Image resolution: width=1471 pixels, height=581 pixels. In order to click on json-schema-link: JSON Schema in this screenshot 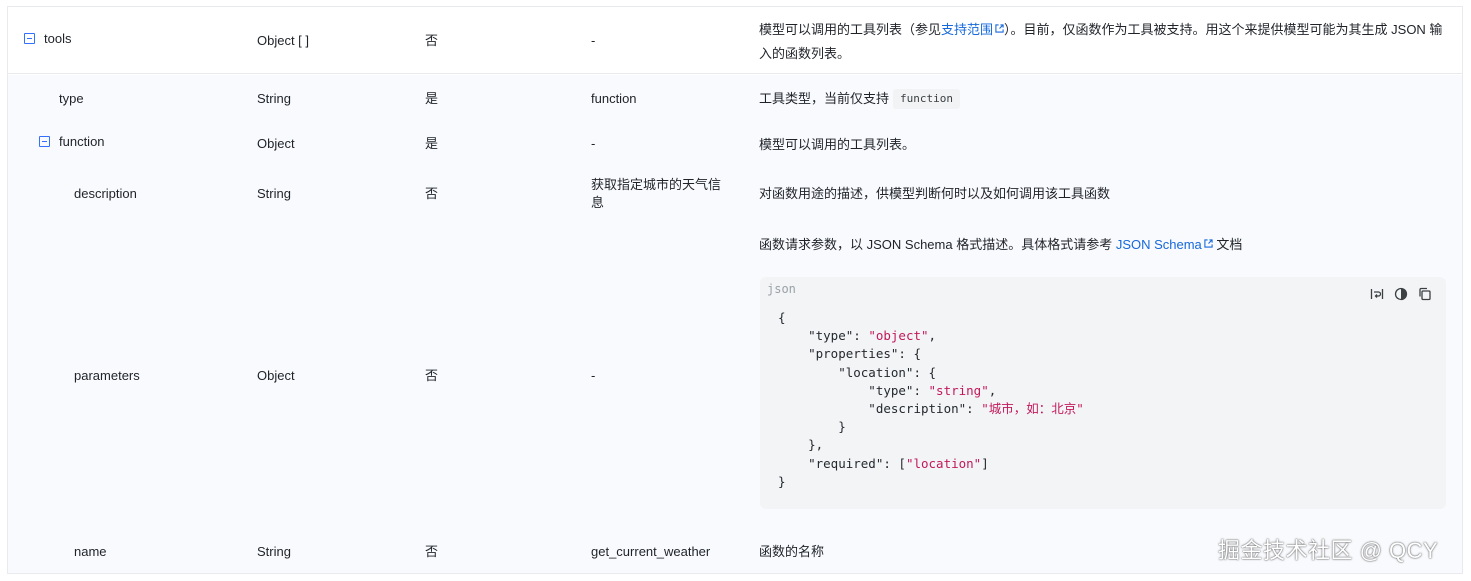, I will do `click(1164, 244)`.